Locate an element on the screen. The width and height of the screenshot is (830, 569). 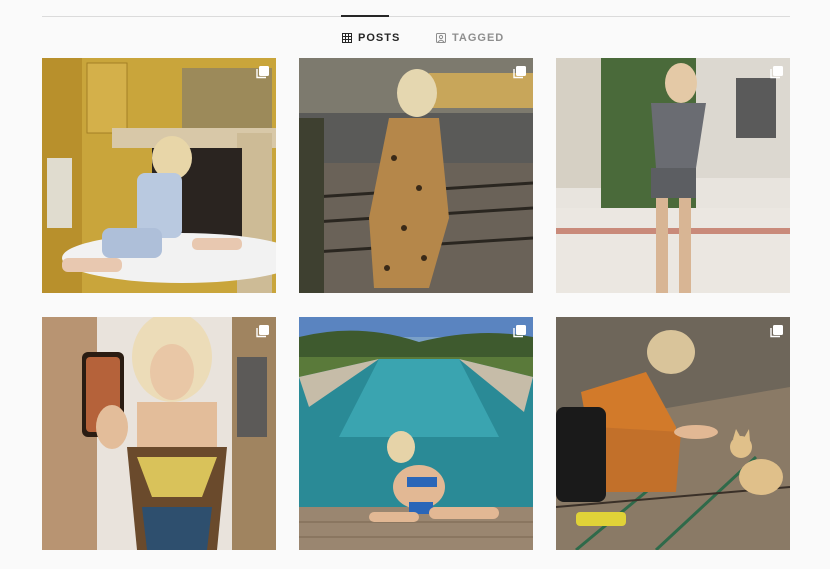
tab-posts-label: POSTS is located at coordinates (379, 38).